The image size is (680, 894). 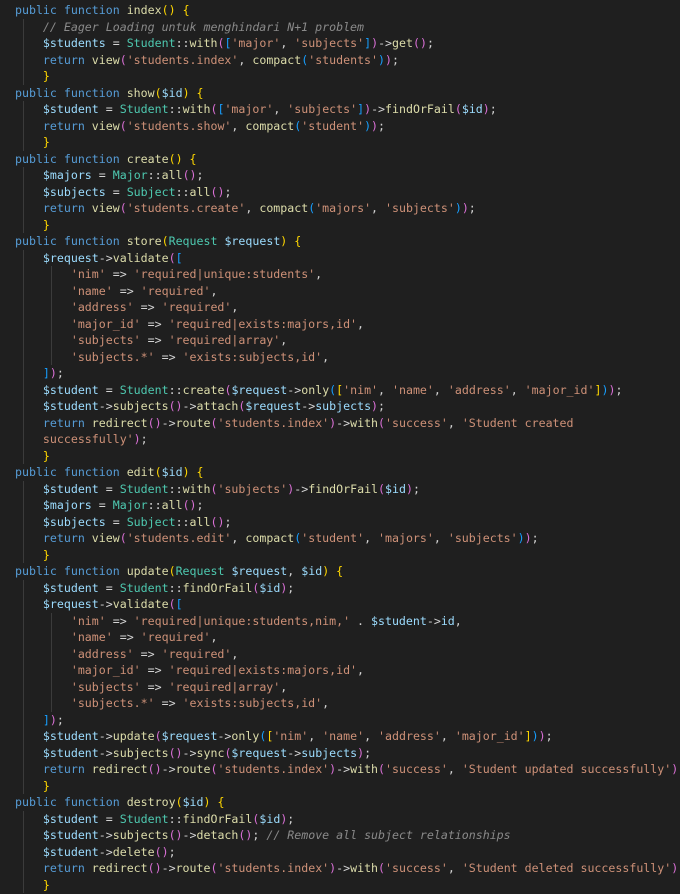 I want to click on code-token: 'required|unique:students,nim,', so click(x=242, y=620).